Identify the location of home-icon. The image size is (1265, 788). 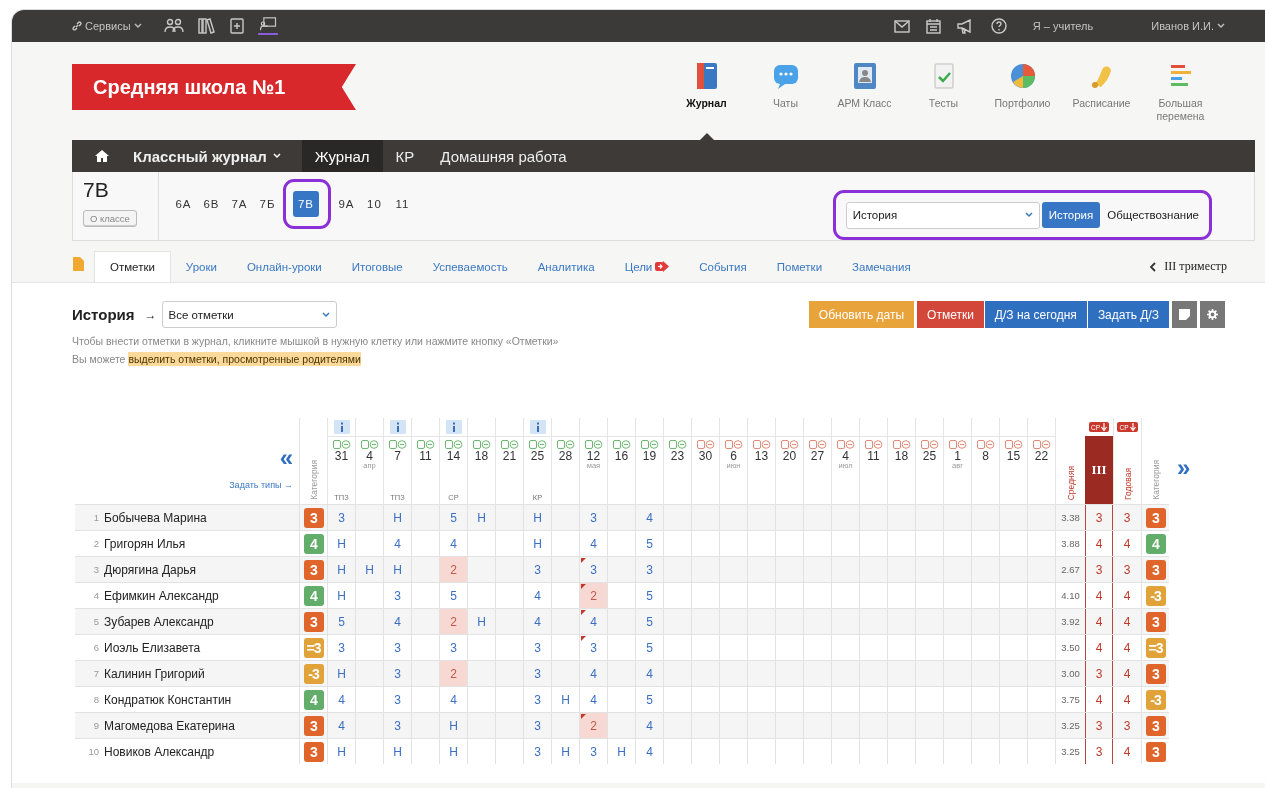
(102, 156).